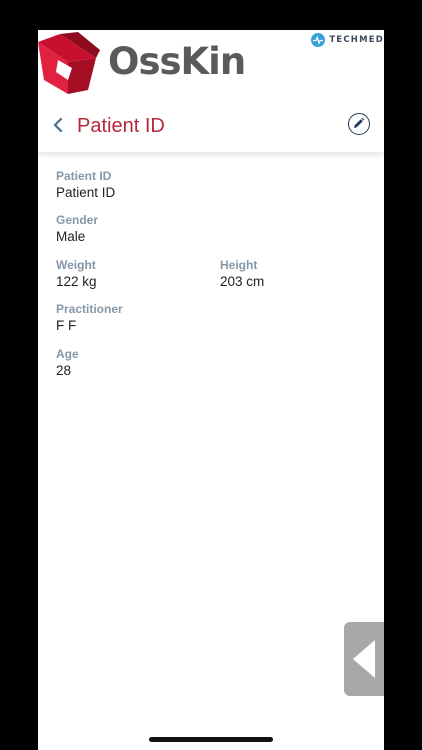 The height and width of the screenshot is (750, 422). I want to click on height-value: 203 cm, so click(242, 281).